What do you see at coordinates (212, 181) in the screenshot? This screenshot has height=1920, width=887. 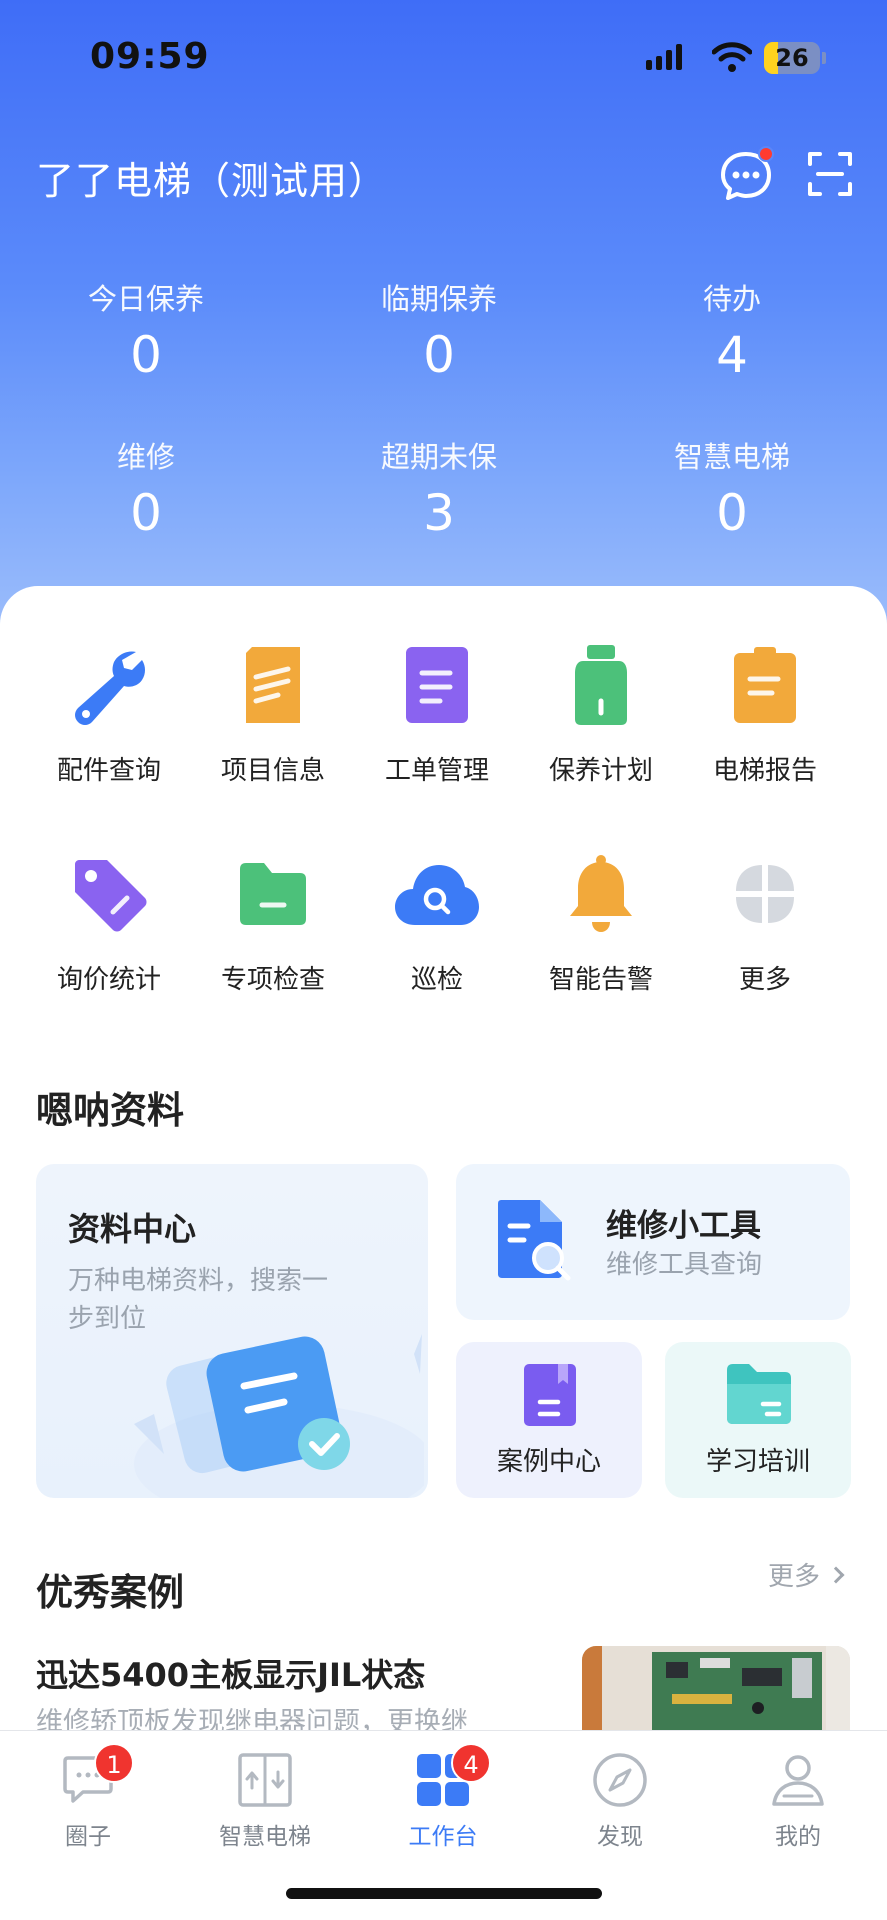 I see `page-title: 了了电梯（测试用）` at bounding box center [212, 181].